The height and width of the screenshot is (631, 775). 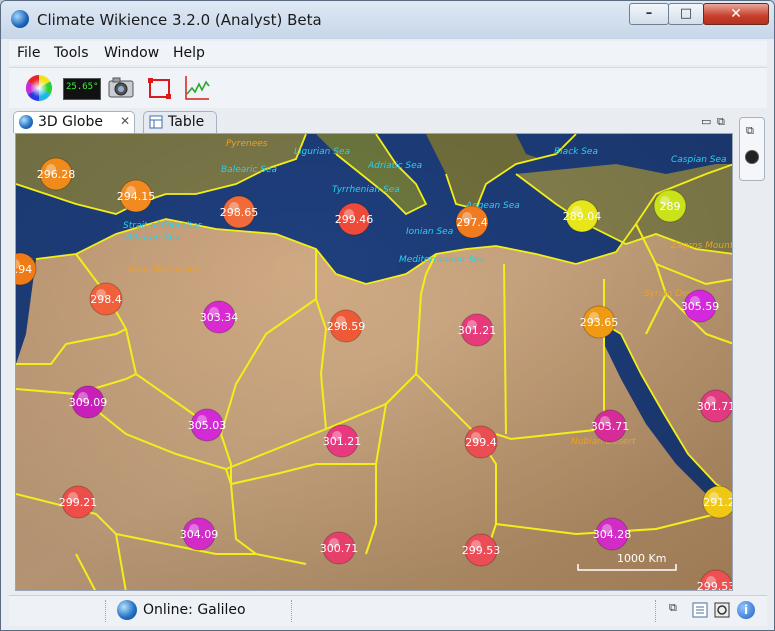 I want to click on temperature-marker-label: 300.71, so click(x=339, y=548).